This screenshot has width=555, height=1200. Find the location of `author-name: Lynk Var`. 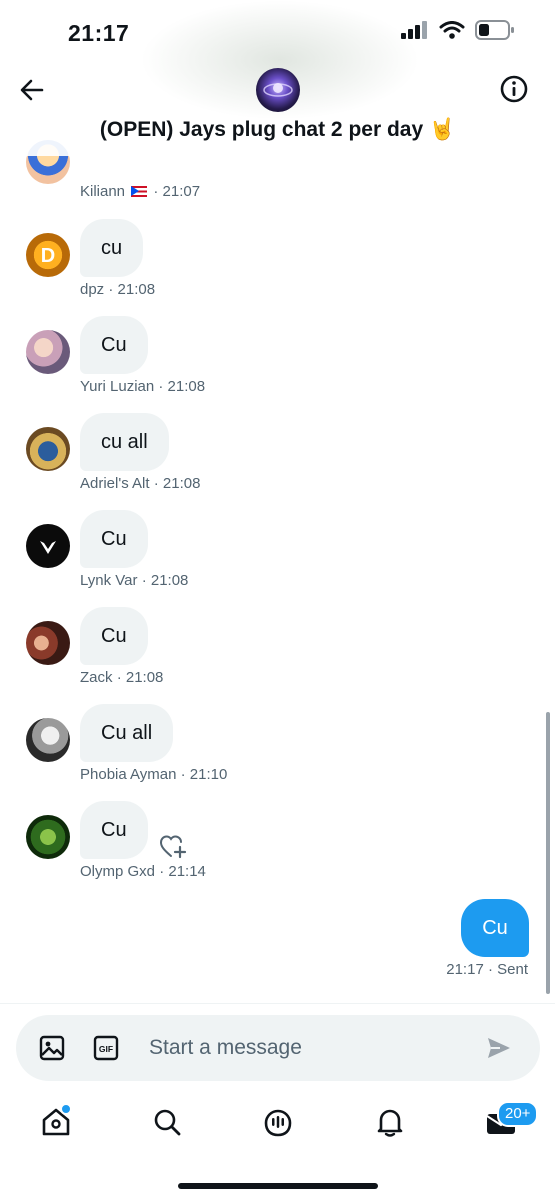

author-name: Lynk Var is located at coordinates (109, 580).